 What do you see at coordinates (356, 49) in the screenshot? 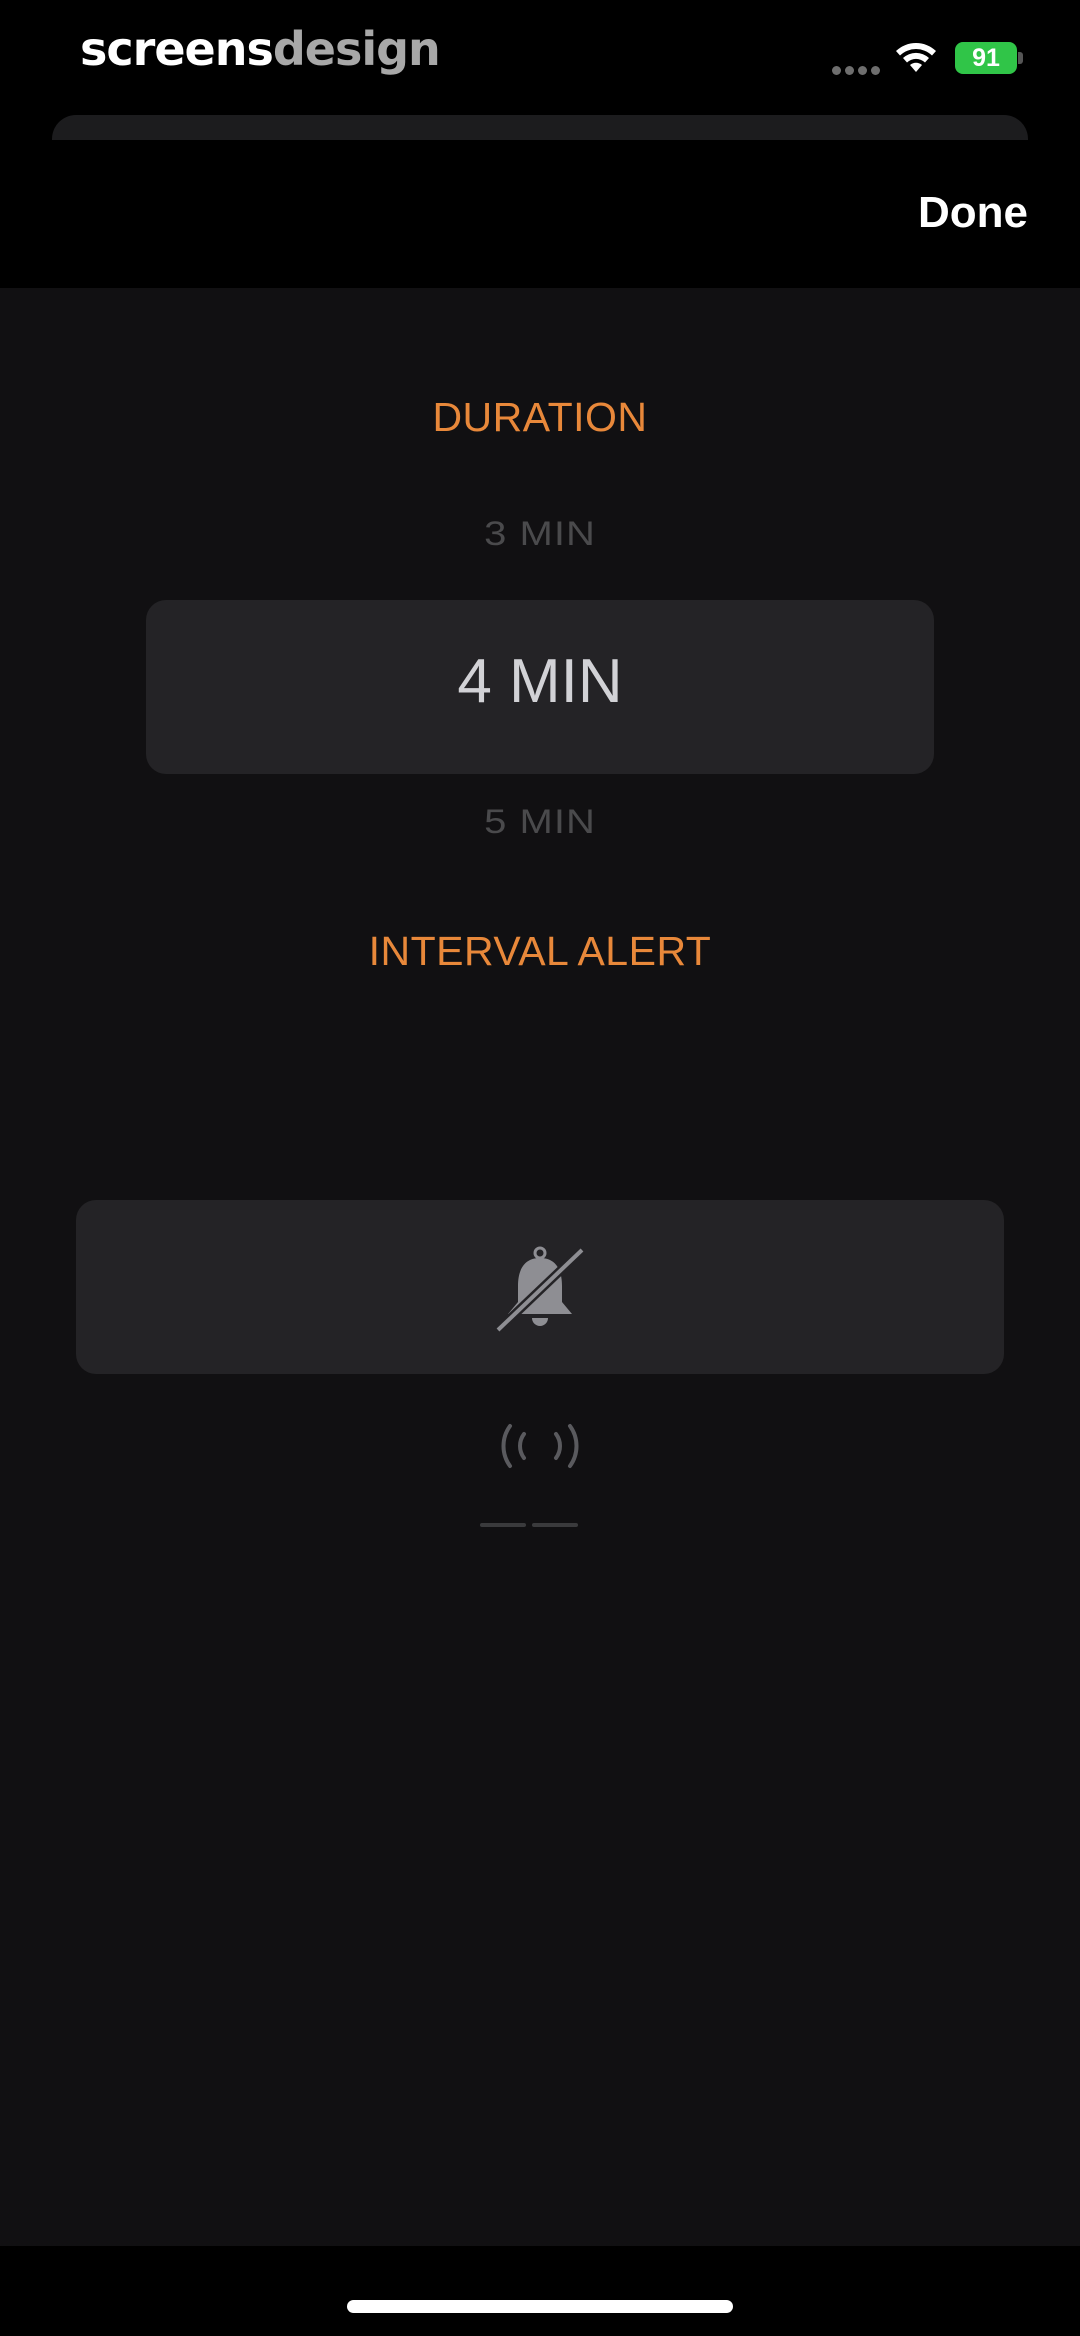
I see `brand-secondary: design` at bounding box center [356, 49].